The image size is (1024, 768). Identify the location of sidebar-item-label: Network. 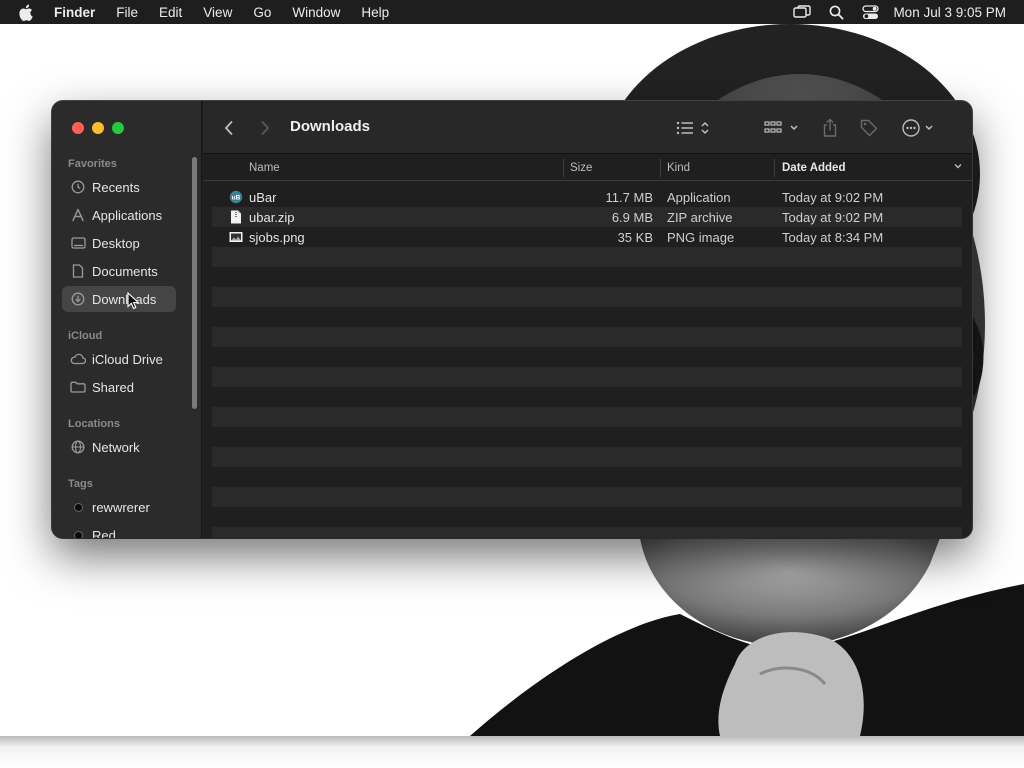
(116, 447).